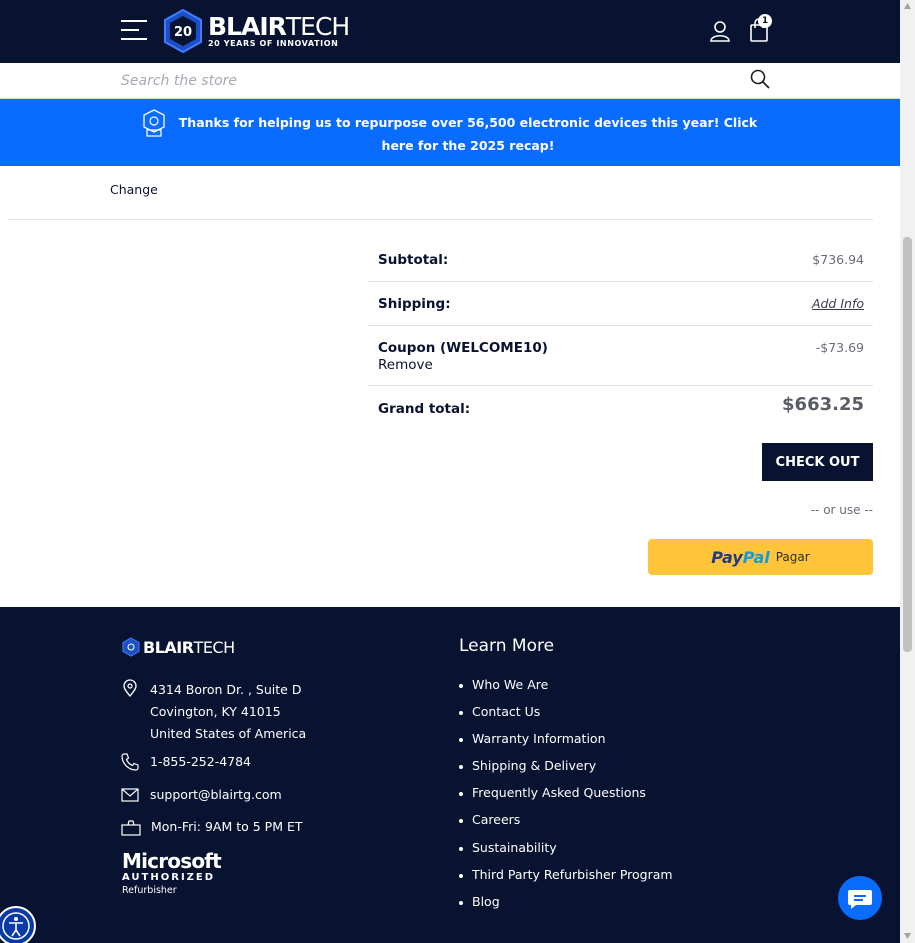 The image size is (915, 943). What do you see at coordinates (130, 762) in the screenshot?
I see `phone-icon` at bounding box center [130, 762].